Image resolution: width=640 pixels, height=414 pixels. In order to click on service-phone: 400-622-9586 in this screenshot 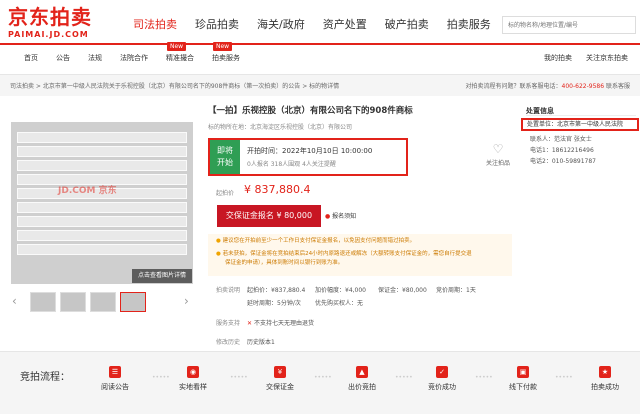, I will do `click(583, 86)`.